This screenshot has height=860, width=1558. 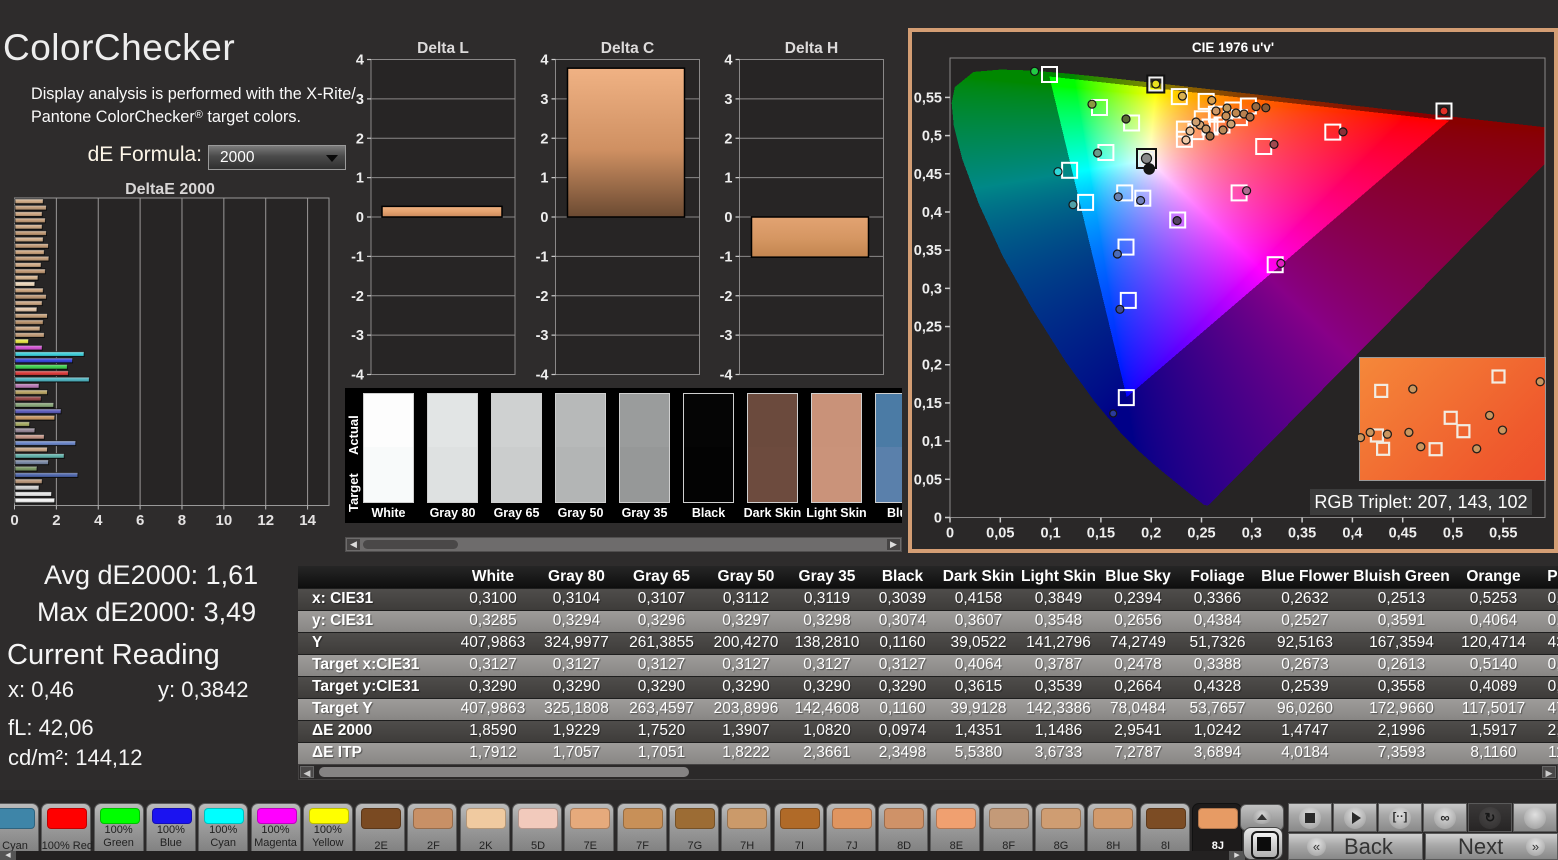 What do you see at coordinates (307, 520) in the screenshot?
I see `svg-text: 14` at bounding box center [307, 520].